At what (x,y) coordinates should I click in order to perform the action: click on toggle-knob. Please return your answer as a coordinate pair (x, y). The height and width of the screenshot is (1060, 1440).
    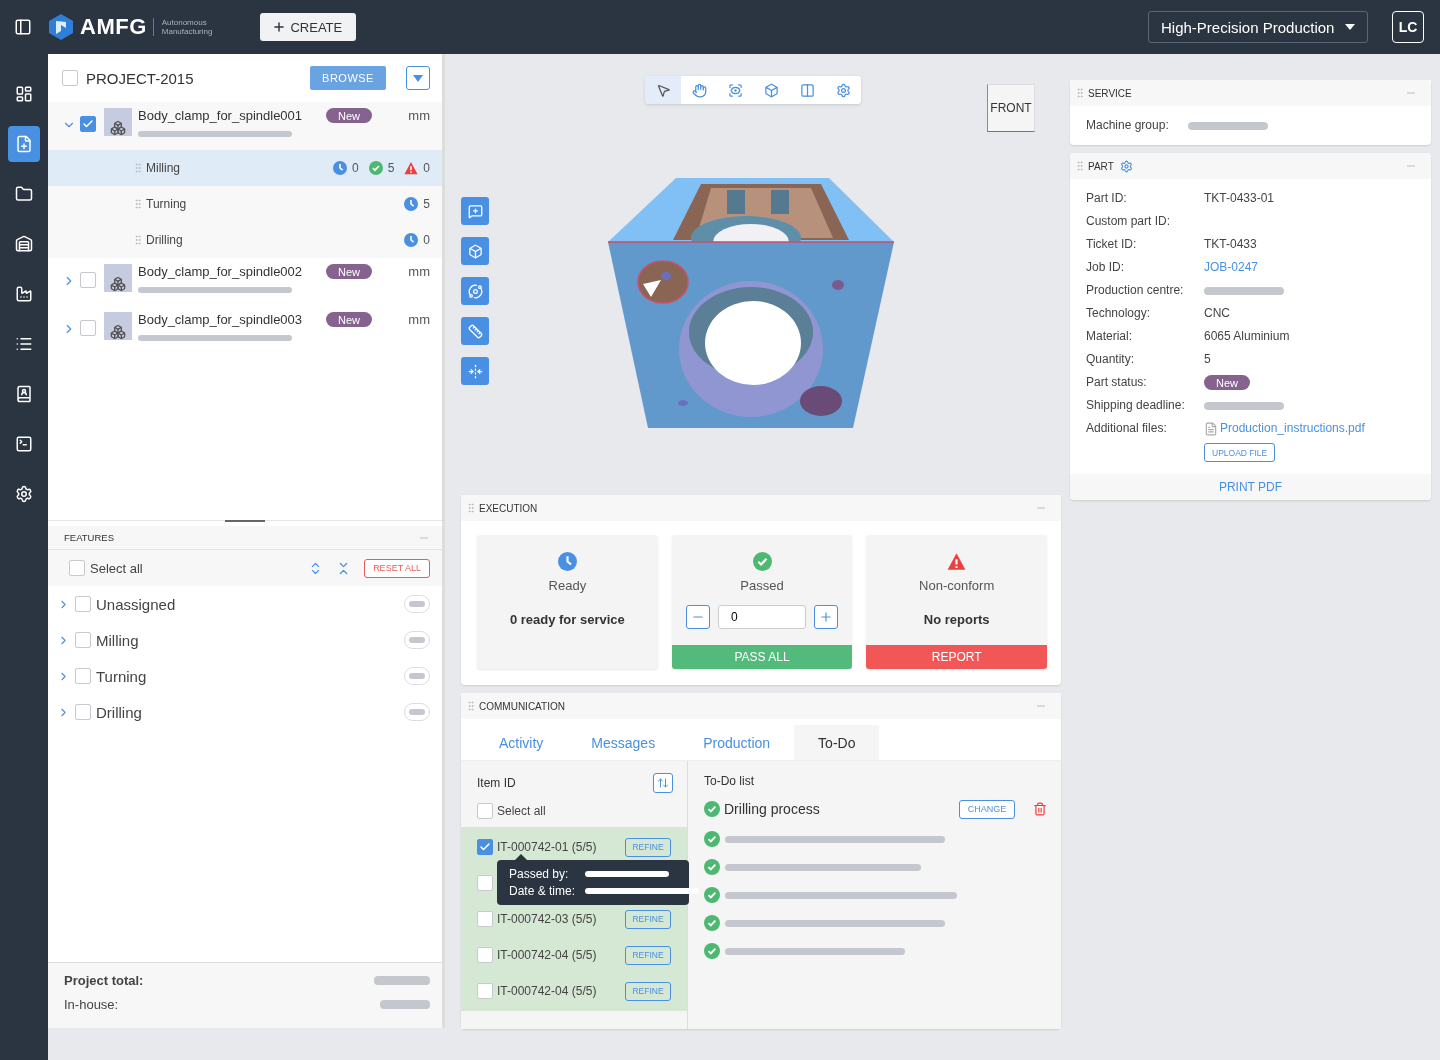
    Looking at the image, I should click on (417, 712).